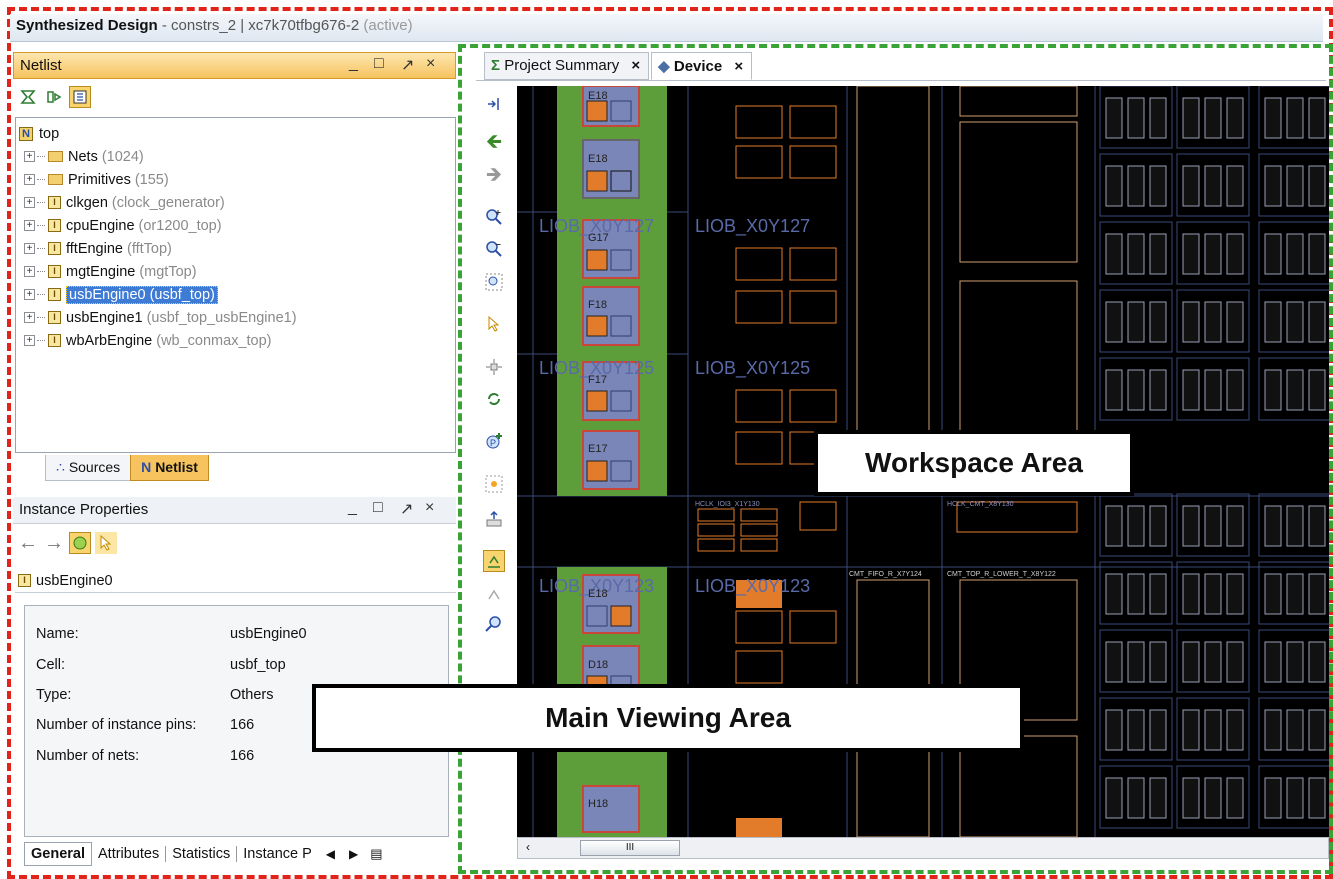 The image size is (1333, 879). I want to click on tree-item: + Nets (1024), so click(235, 156).